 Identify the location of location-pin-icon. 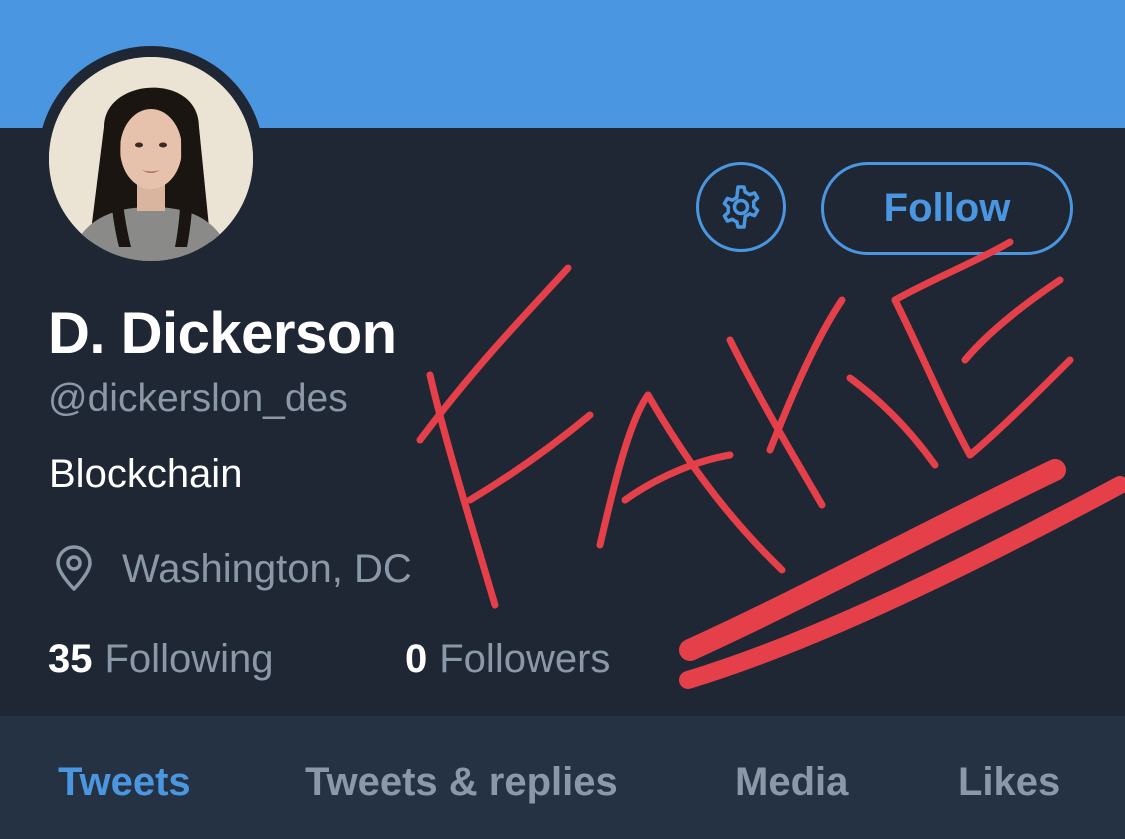
(74, 568).